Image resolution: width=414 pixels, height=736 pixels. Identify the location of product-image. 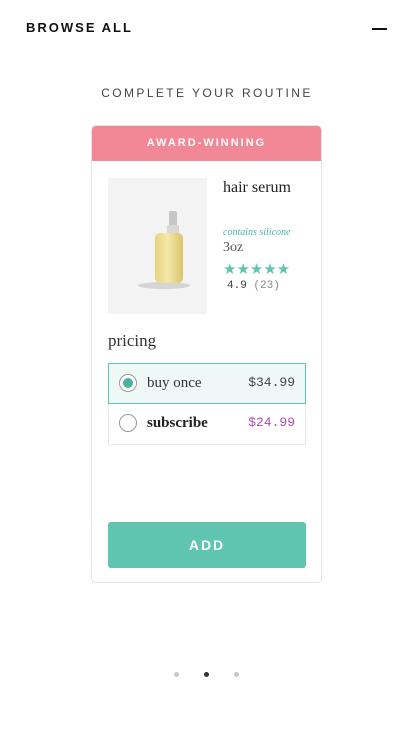
(157, 246).